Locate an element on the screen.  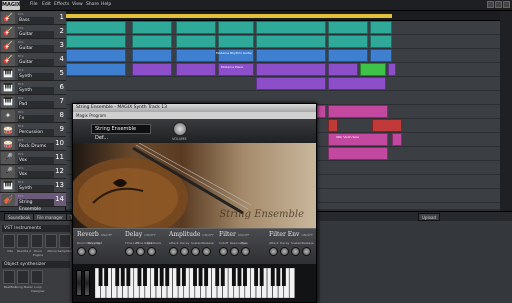
white-key is located at coordinates (292, 283).